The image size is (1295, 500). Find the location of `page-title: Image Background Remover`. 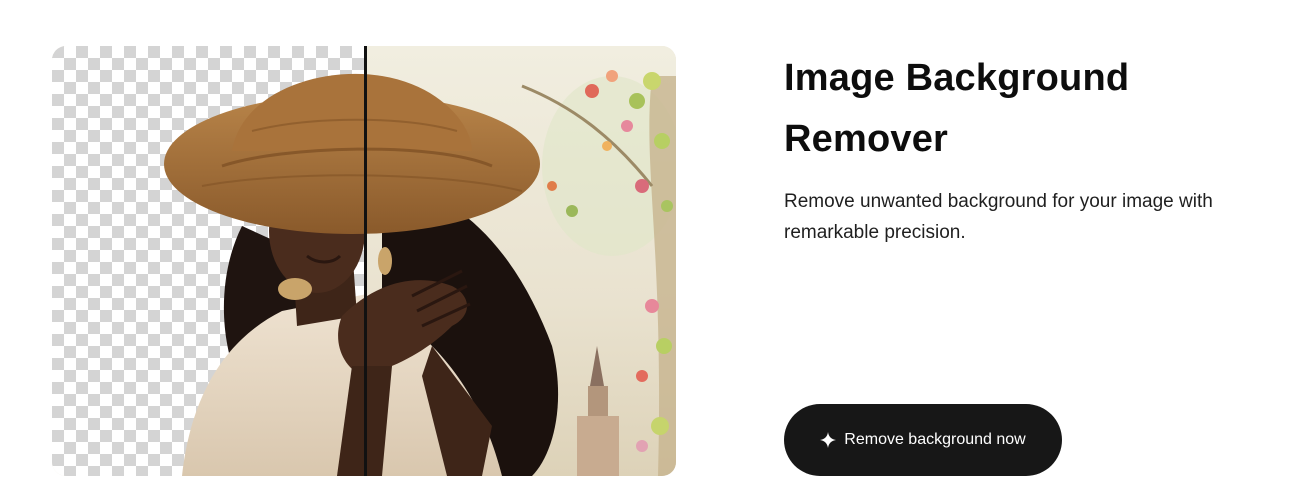

page-title: Image Background Remover is located at coordinates (957, 108).